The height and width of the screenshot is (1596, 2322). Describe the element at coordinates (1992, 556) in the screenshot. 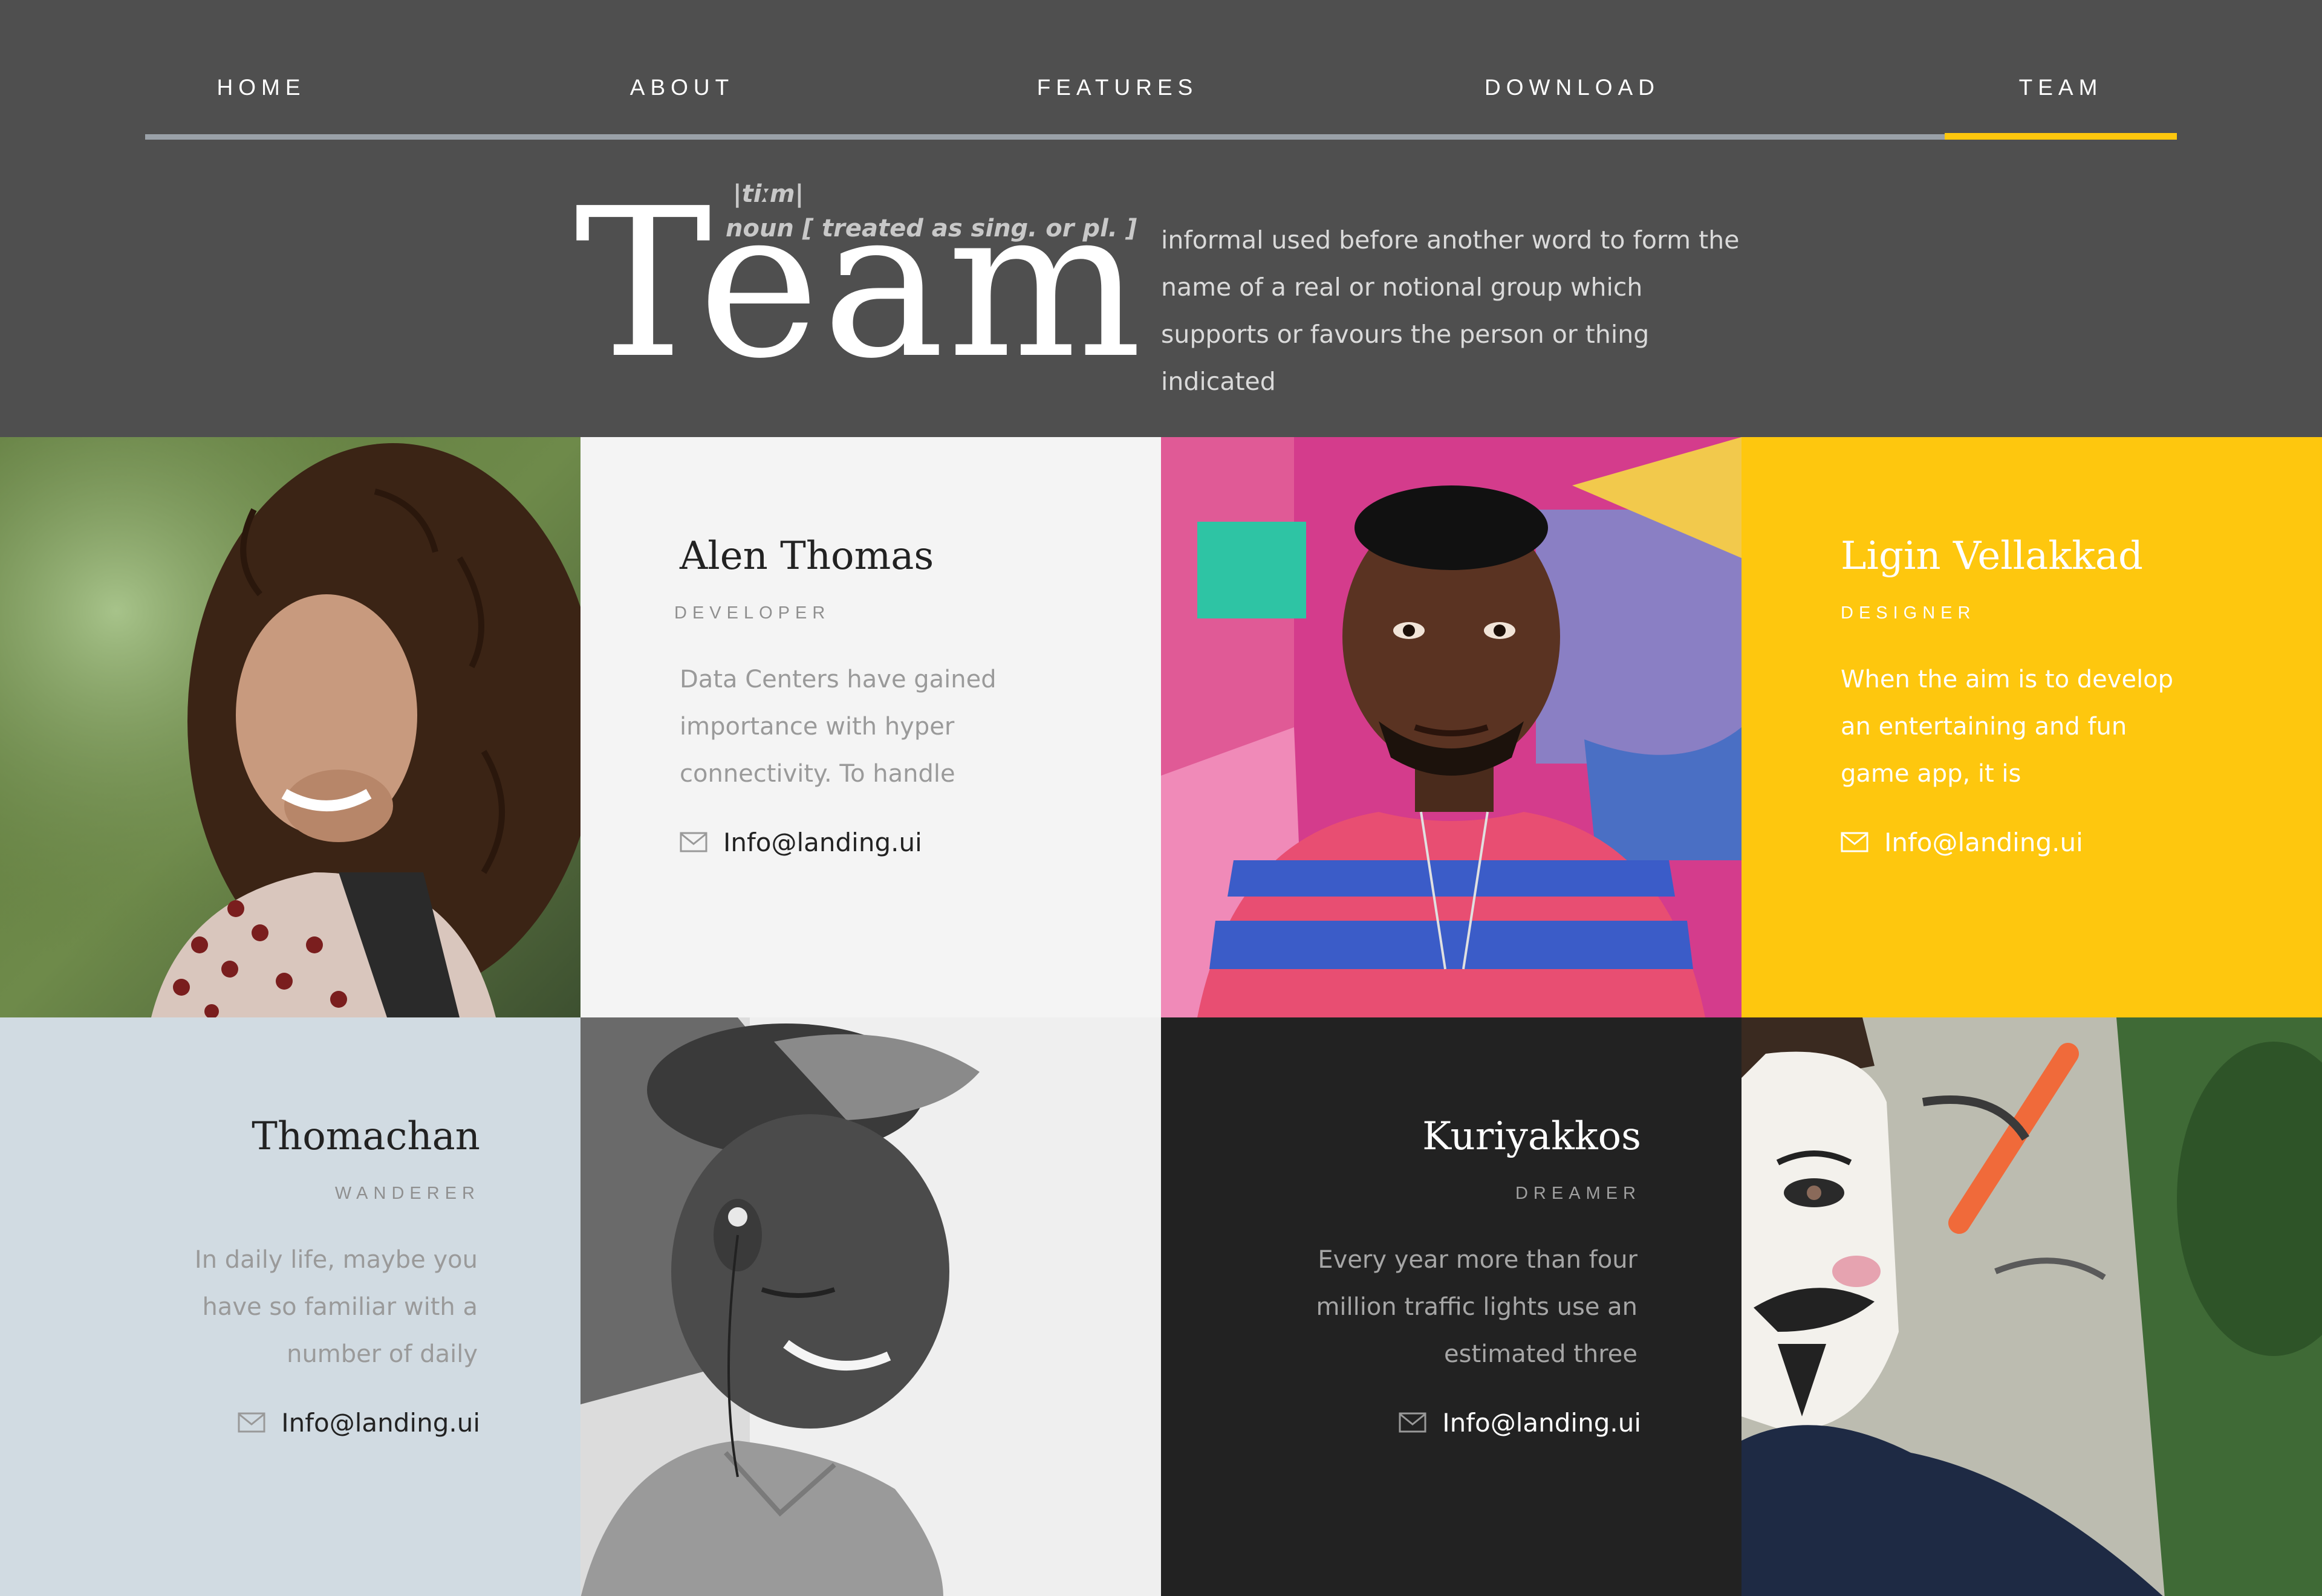

I see `member-name: Ligin Vellakkad` at that location.